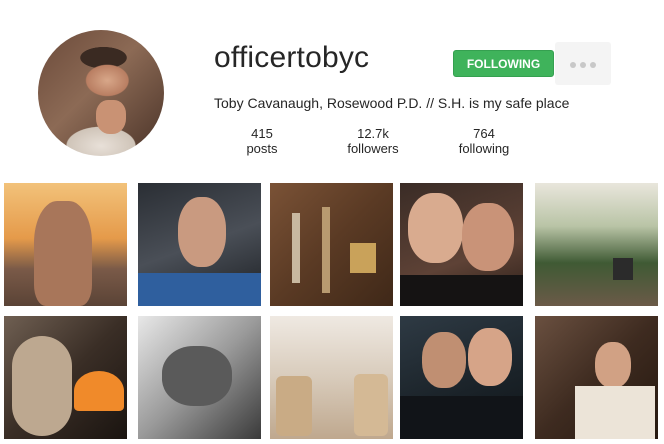 The width and height of the screenshot is (664, 444). What do you see at coordinates (503, 63) in the screenshot?
I see `following-button: FOLLOWING` at bounding box center [503, 63].